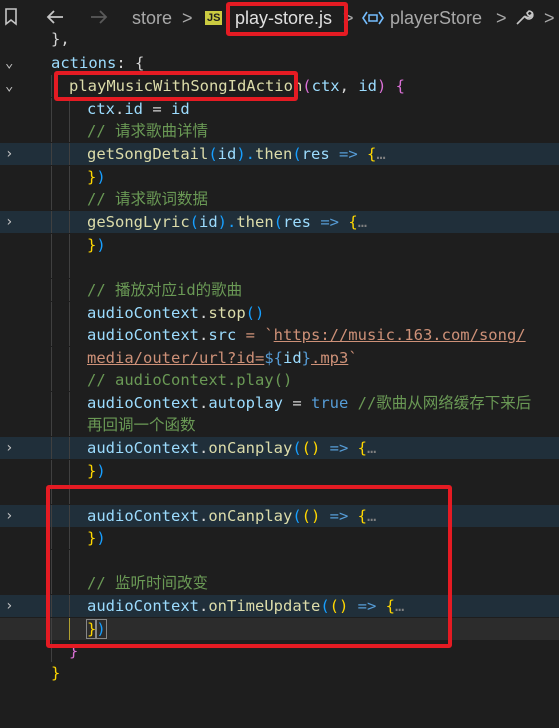  I want to click on annotation-highlight-action, so click(176, 86).